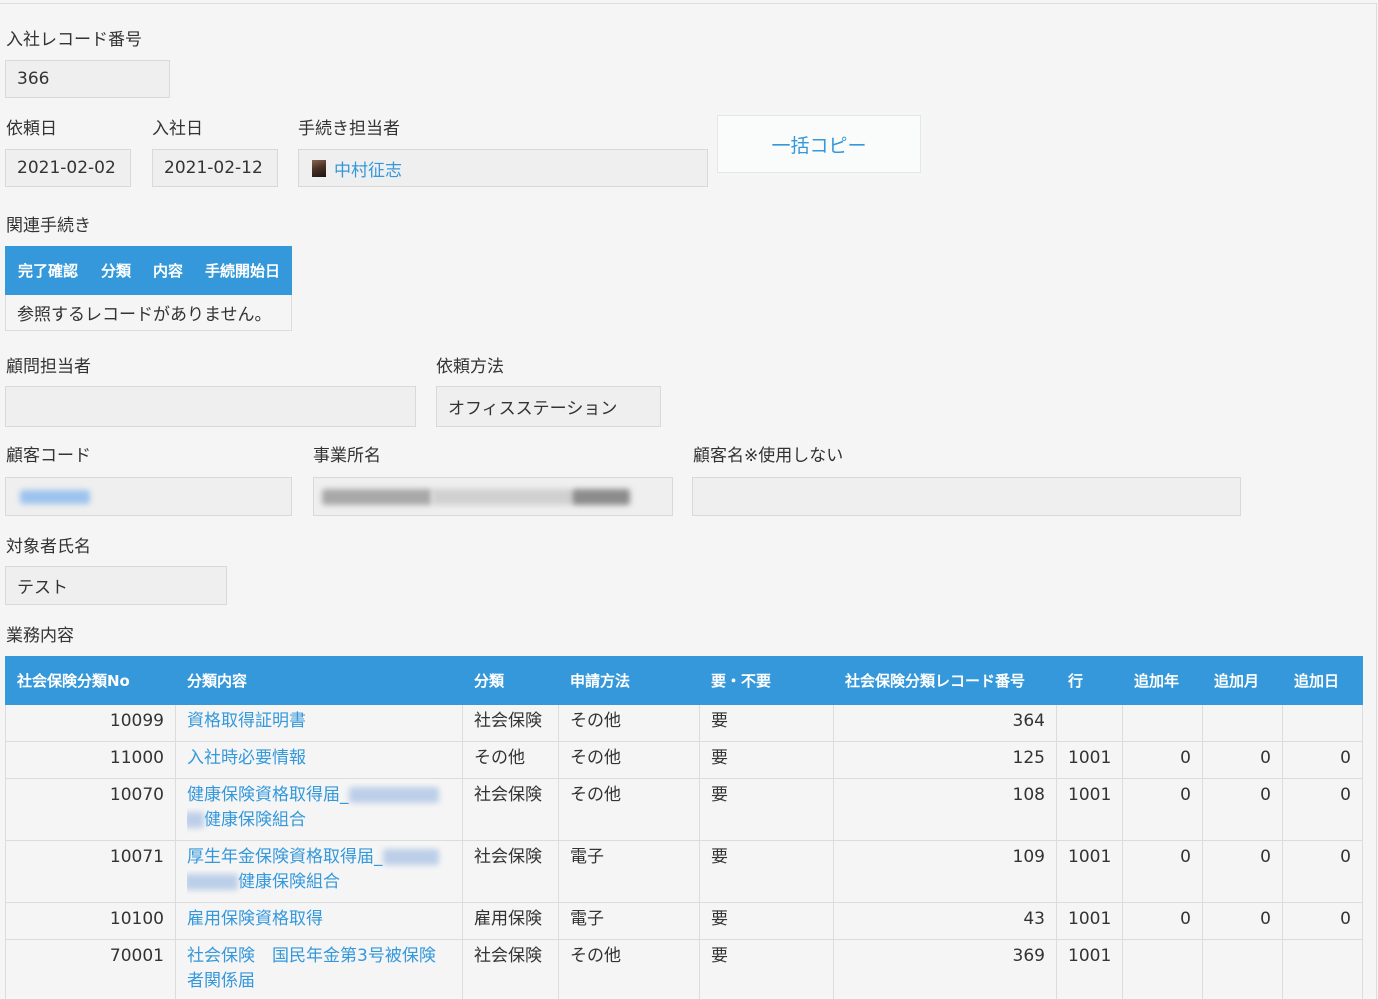  I want to click on cell-no: 10070, so click(90, 809).